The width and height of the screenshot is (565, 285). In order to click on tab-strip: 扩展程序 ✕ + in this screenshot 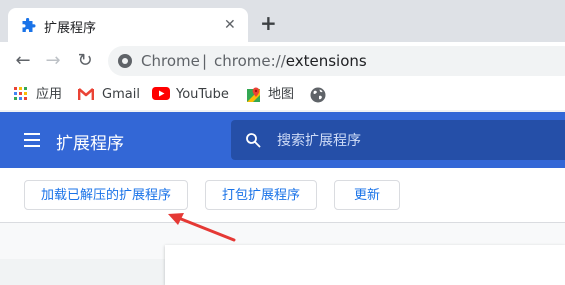, I will do `click(282, 21)`.